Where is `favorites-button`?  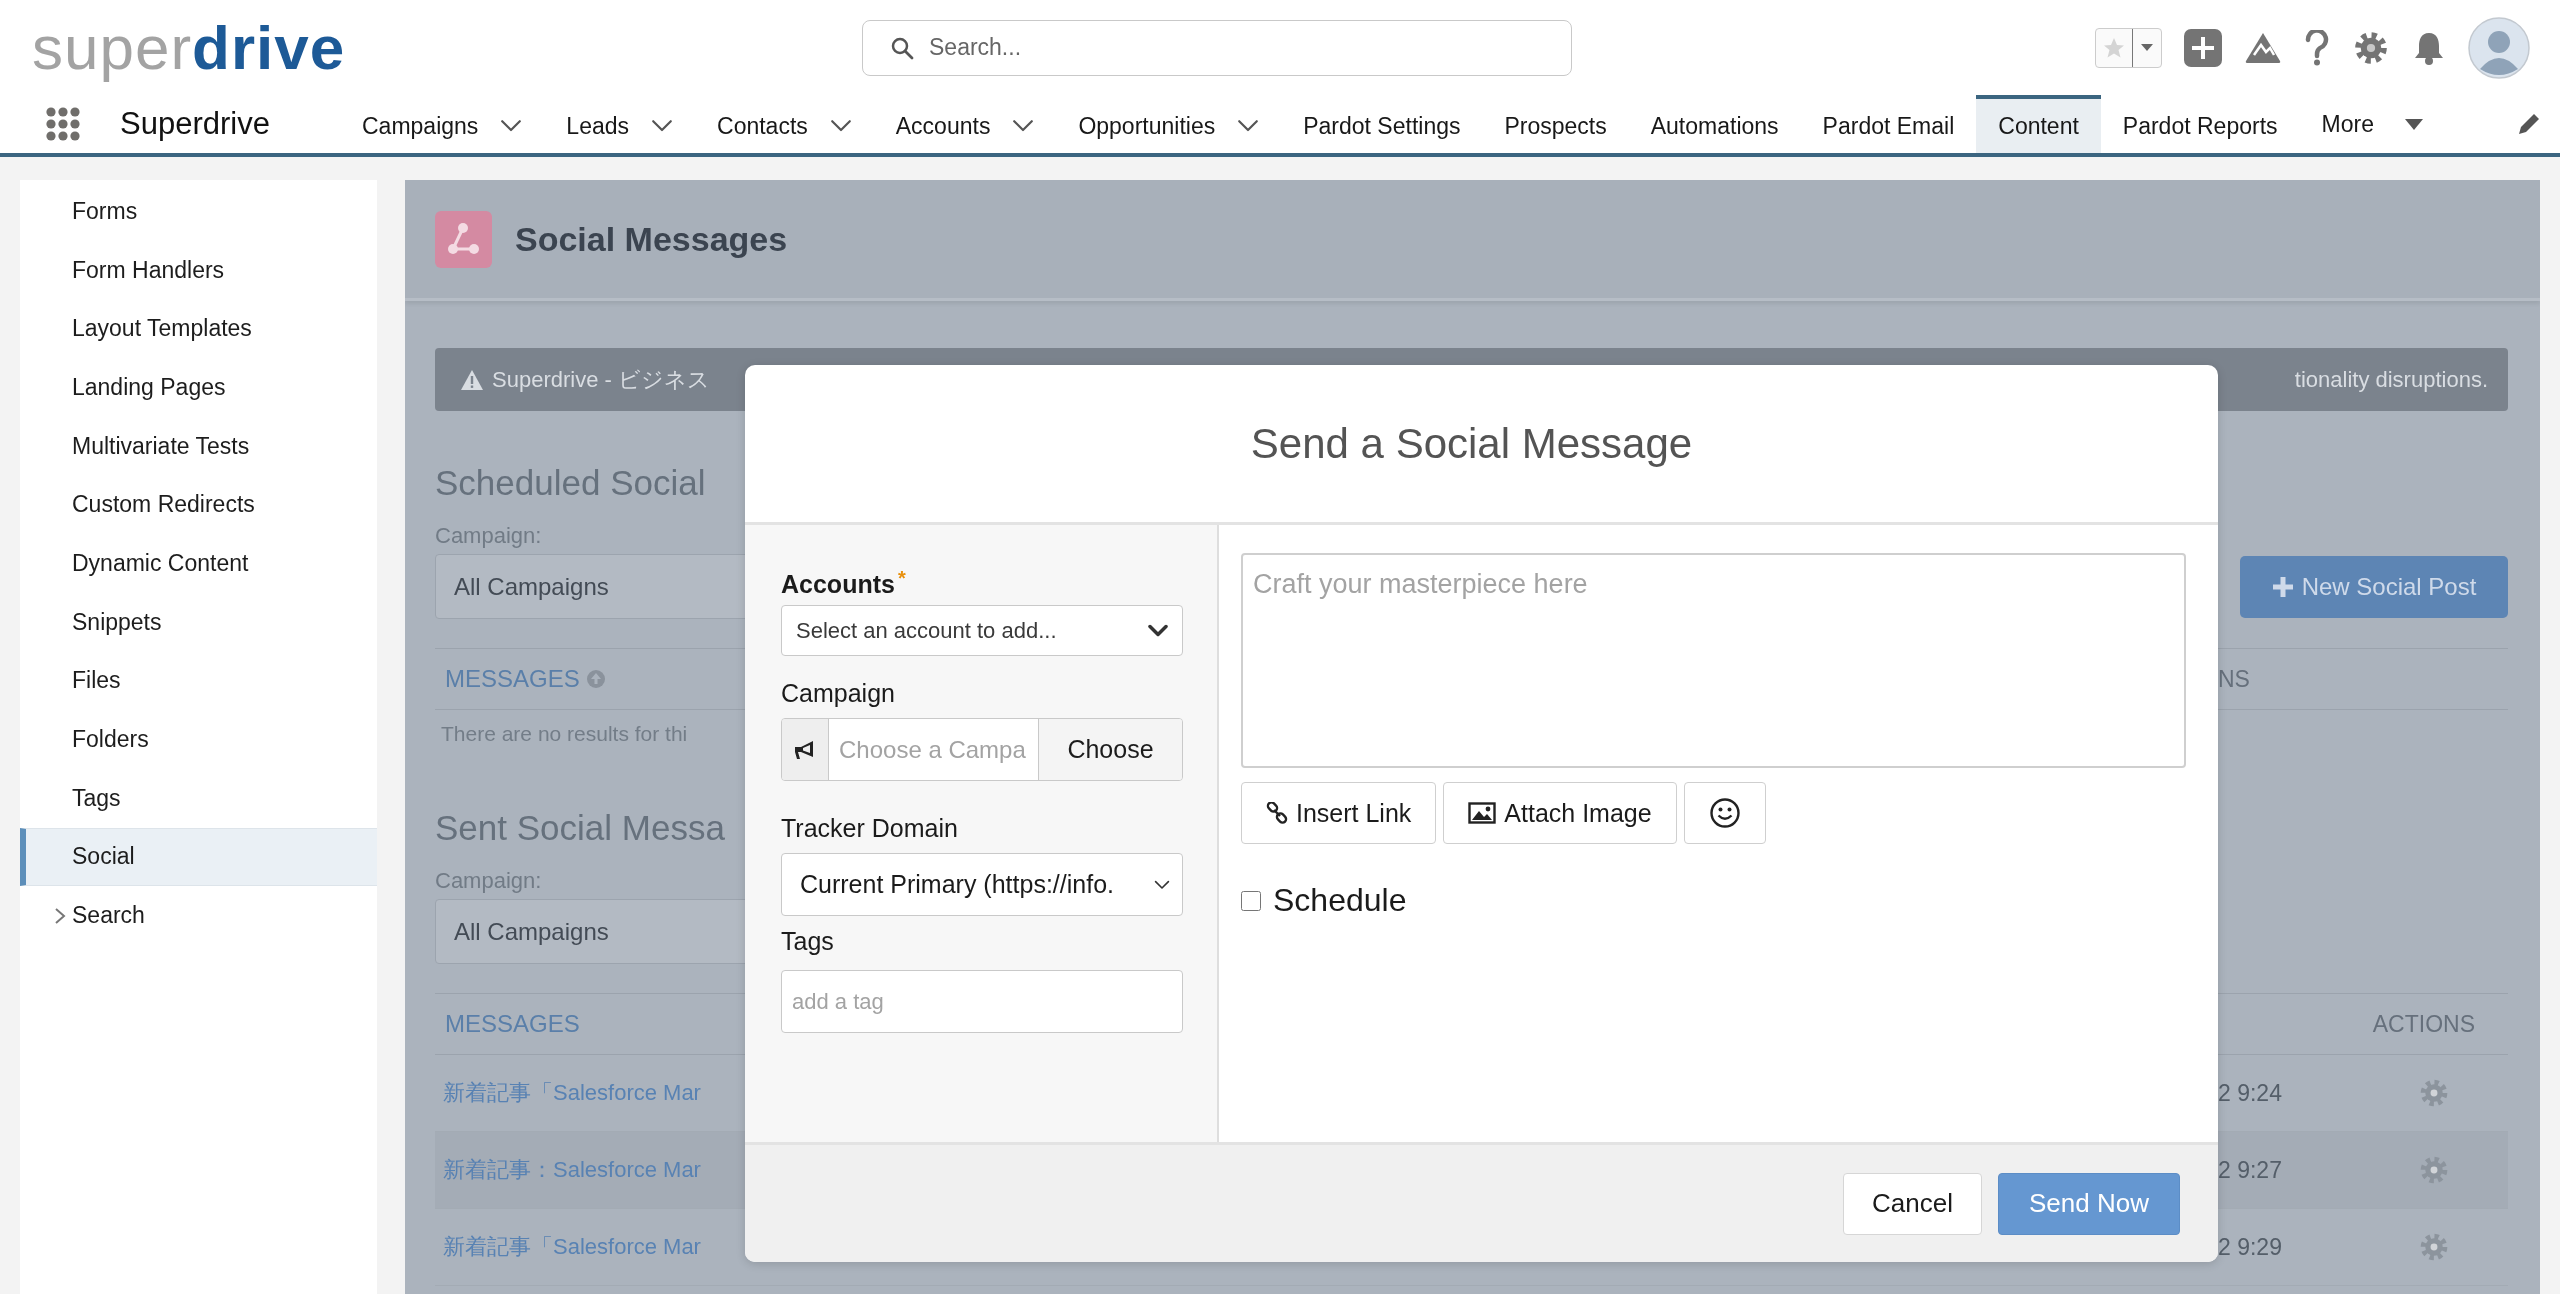
favorites-button is located at coordinates (2128, 47).